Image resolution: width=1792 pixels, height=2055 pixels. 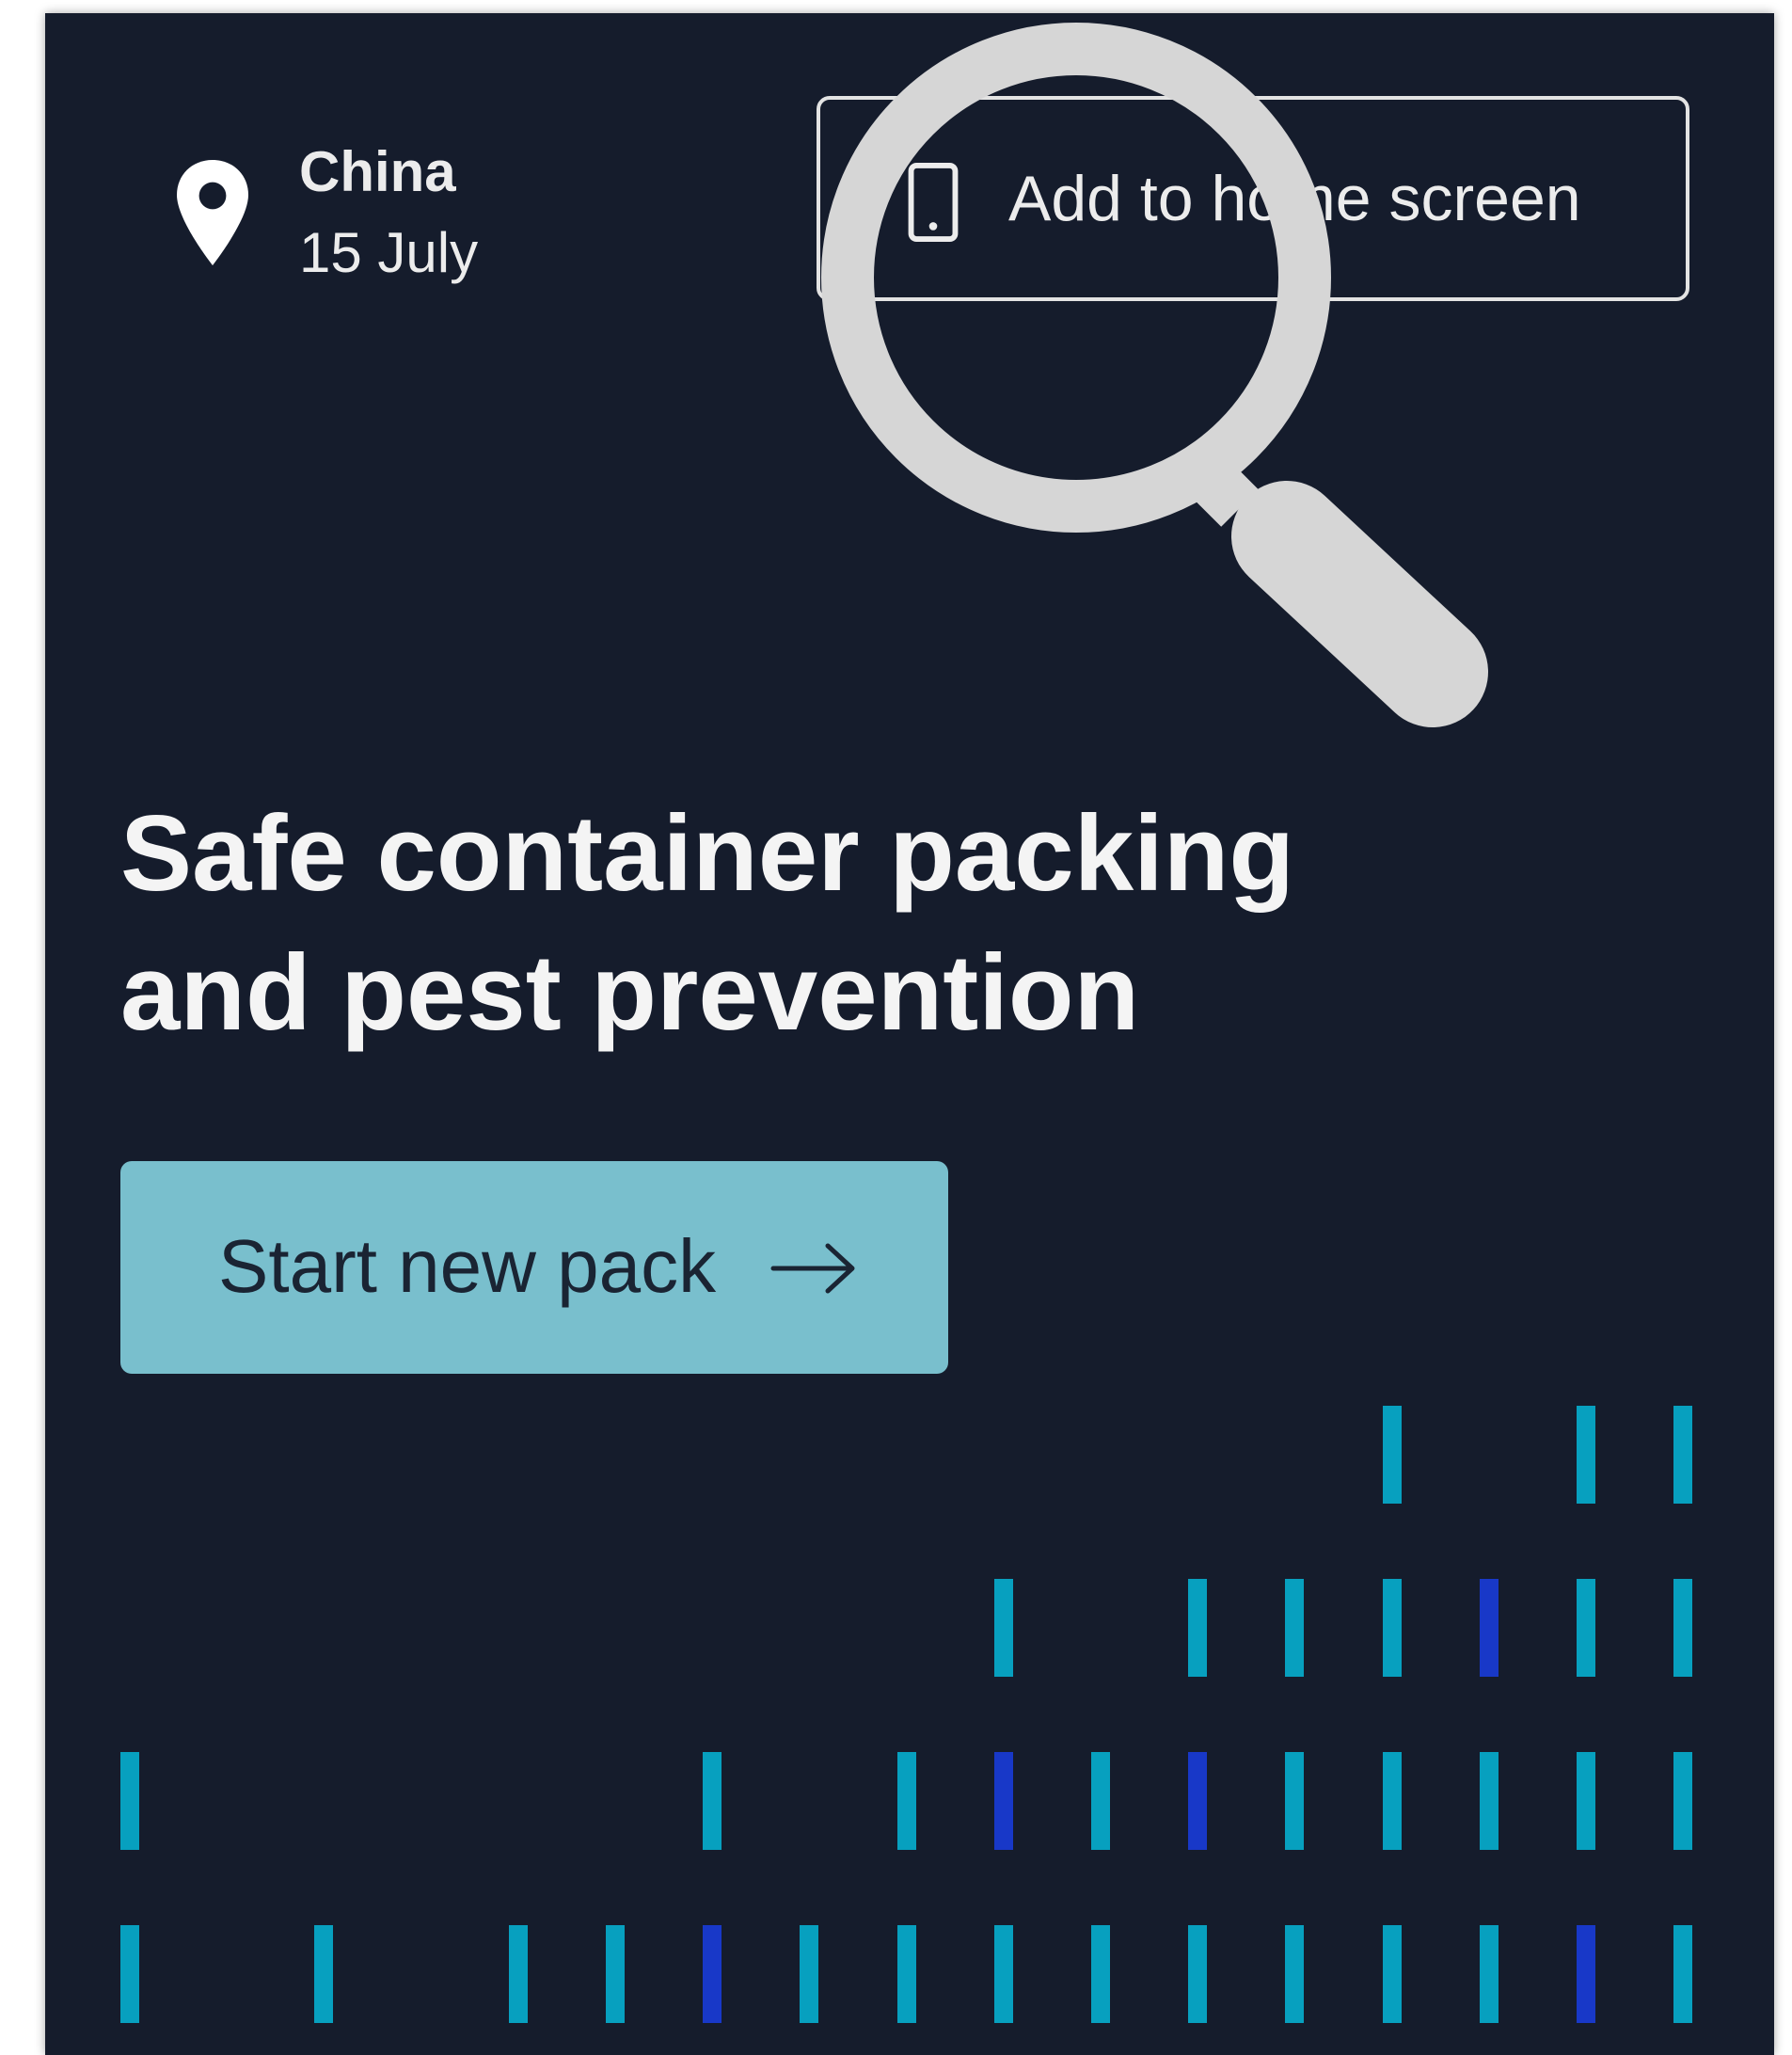 I want to click on location-date: 15 July, so click(x=389, y=252).